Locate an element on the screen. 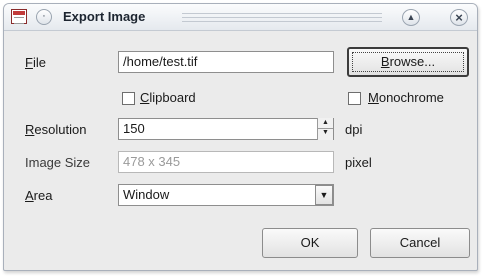 The height and width of the screenshot is (276, 483). monochrome-checkbox is located at coordinates (354, 98).